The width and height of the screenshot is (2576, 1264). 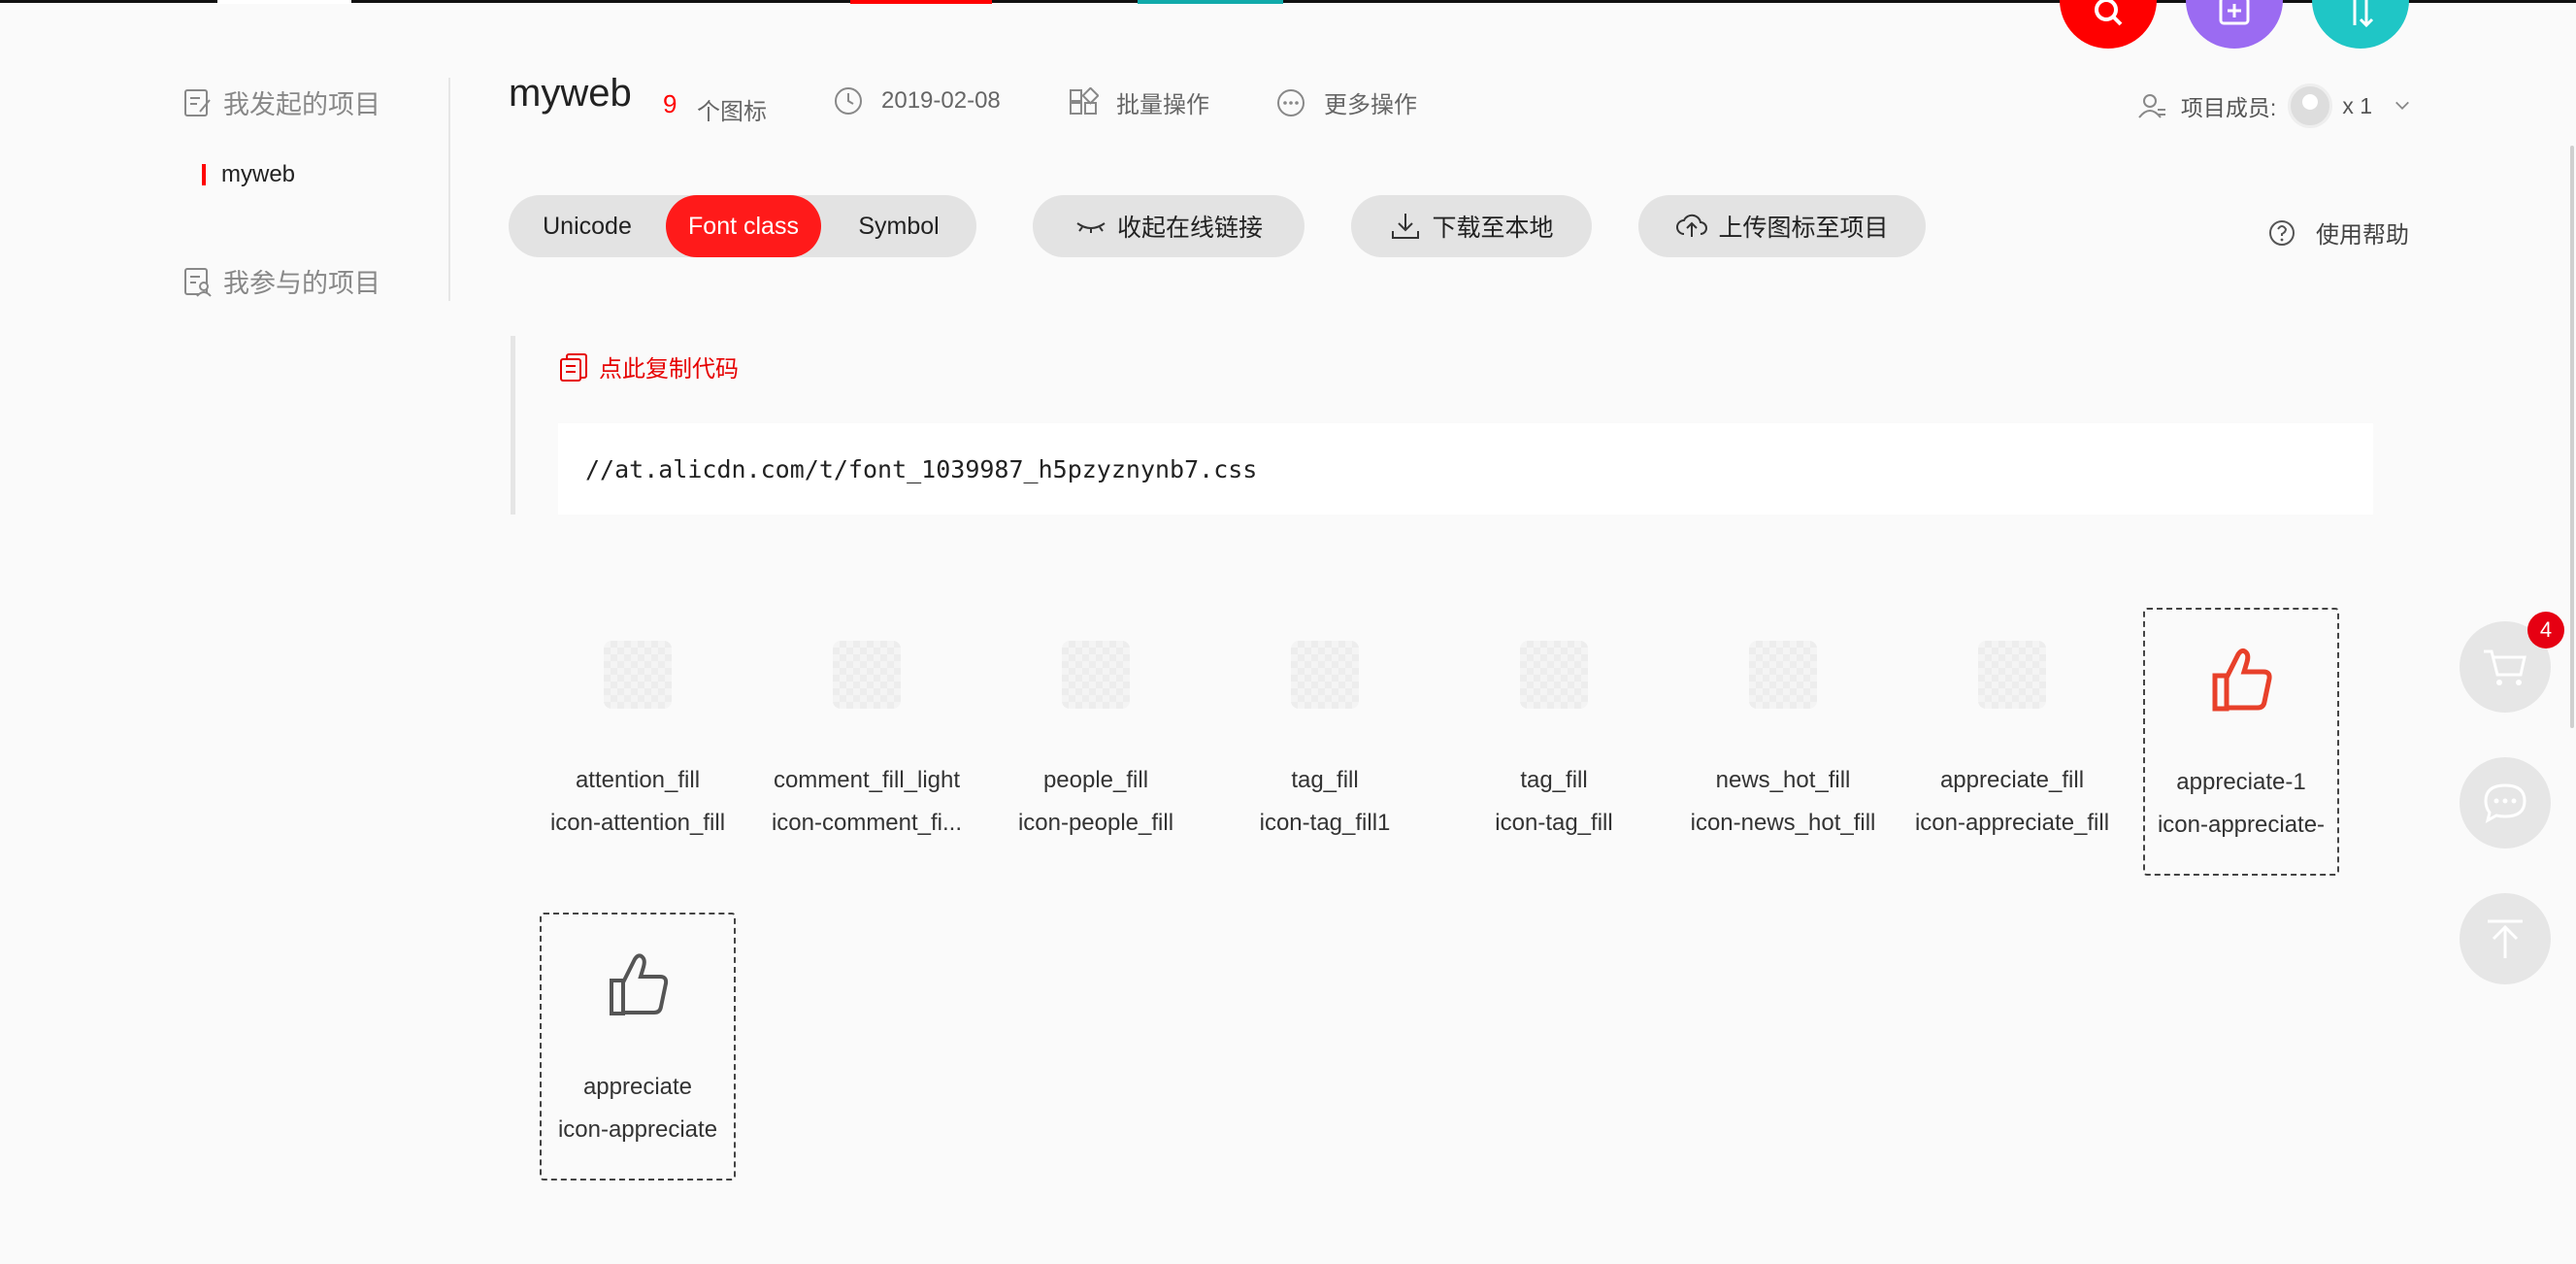 What do you see at coordinates (2012, 823) in the screenshot?
I see `icon-class-code: icon-appreciate_fill` at bounding box center [2012, 823].